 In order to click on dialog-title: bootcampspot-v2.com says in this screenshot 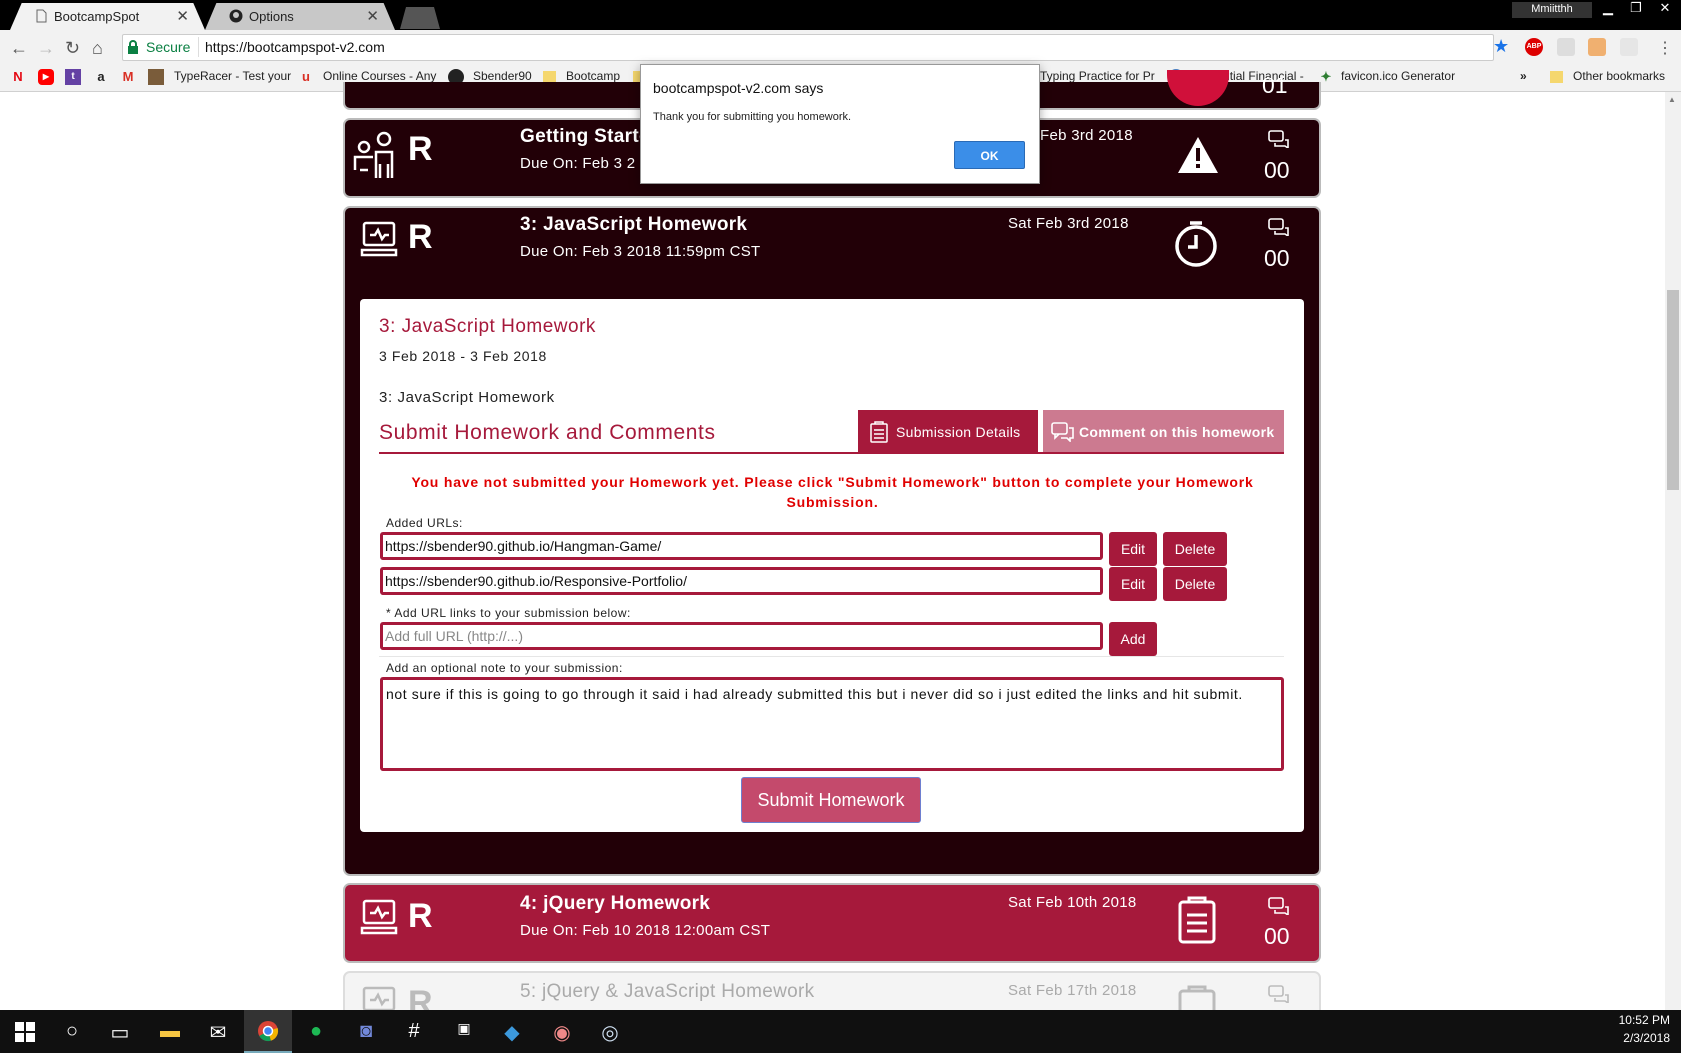, I will do `click(738, 88)`.